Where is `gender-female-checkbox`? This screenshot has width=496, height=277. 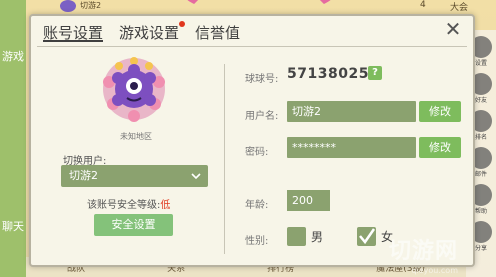 gender-female-checkbox is located at coordinates (366, 236).